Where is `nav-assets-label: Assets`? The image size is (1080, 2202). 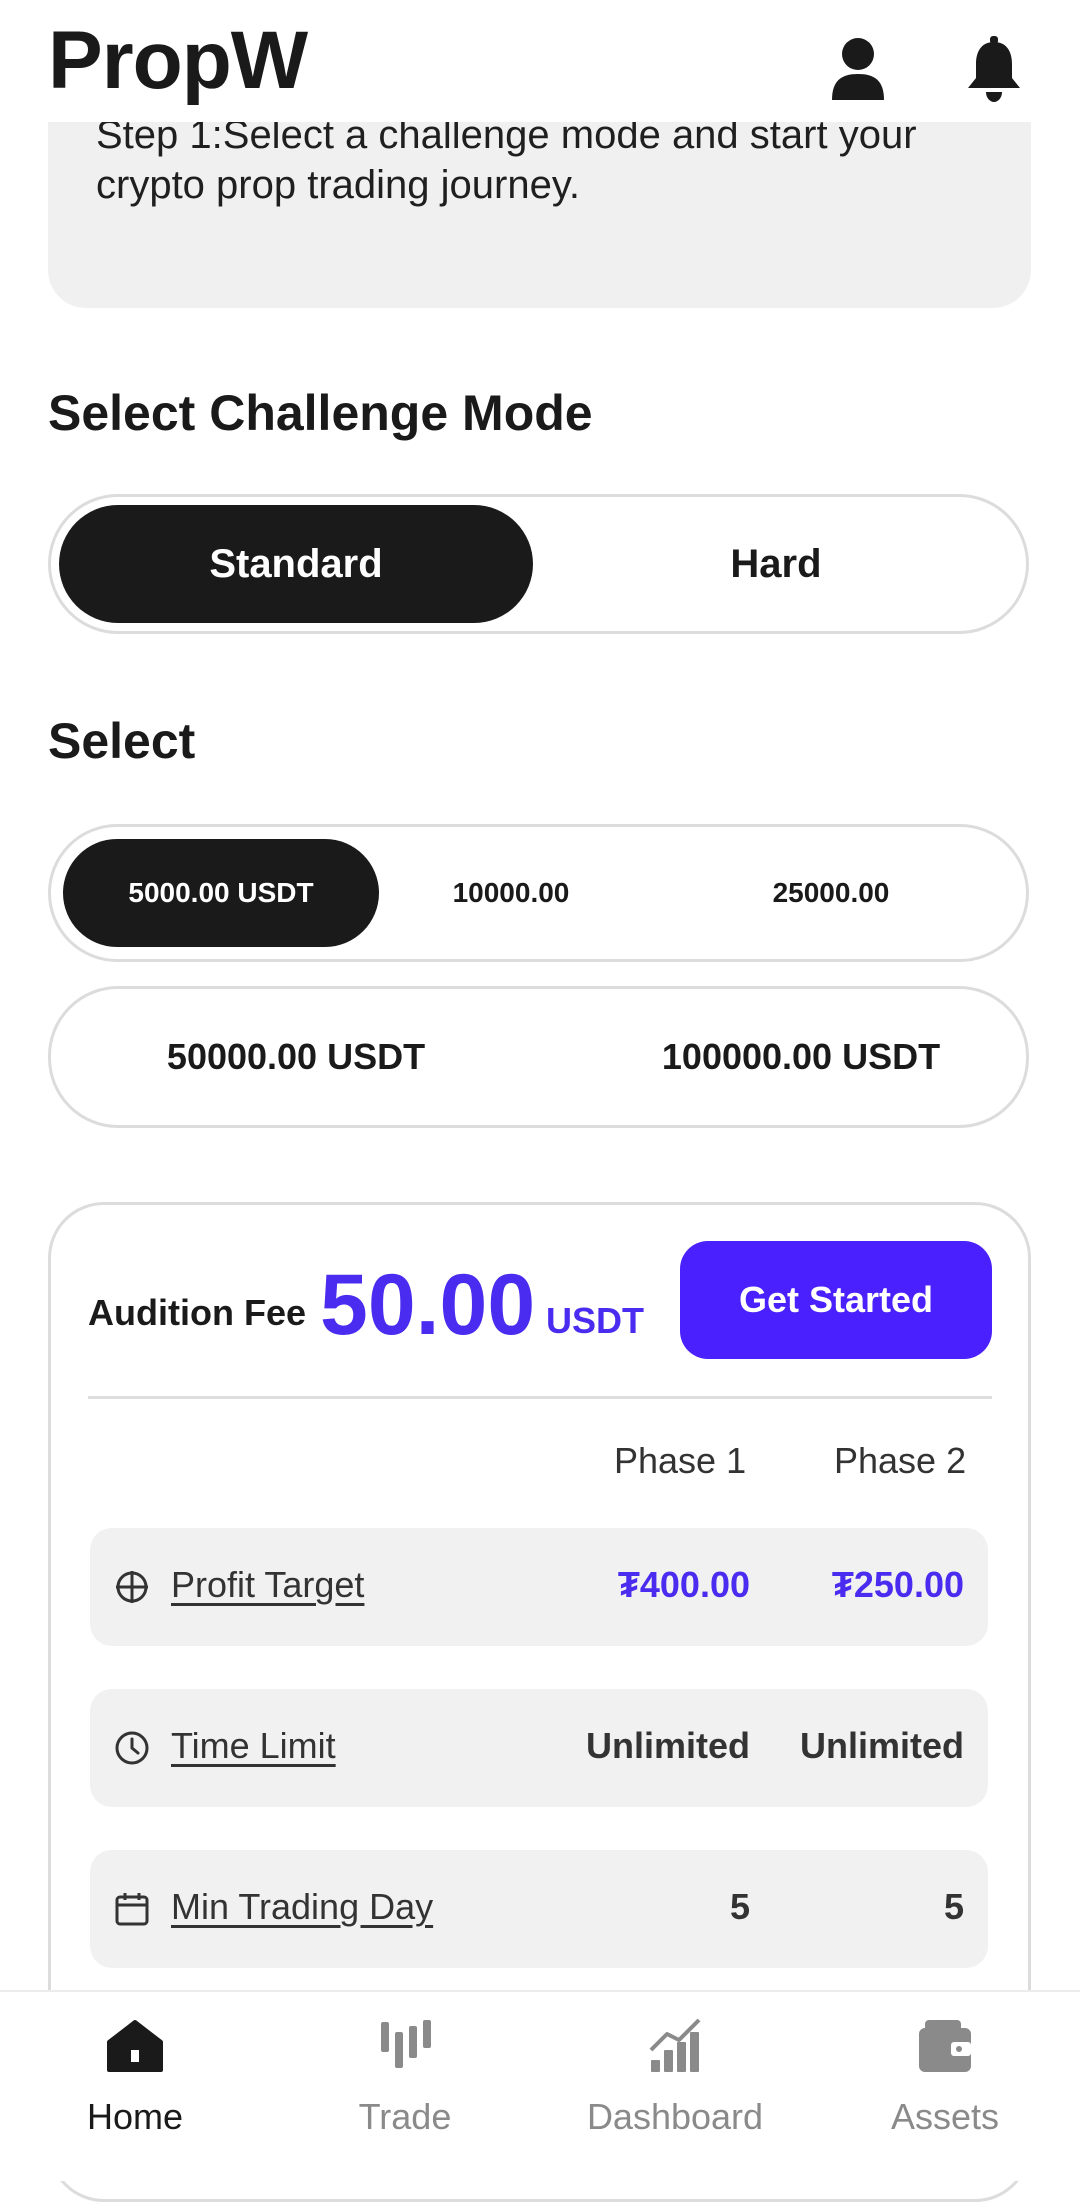 nav-assets-label: Assets is located at coordinates (945, 2116).